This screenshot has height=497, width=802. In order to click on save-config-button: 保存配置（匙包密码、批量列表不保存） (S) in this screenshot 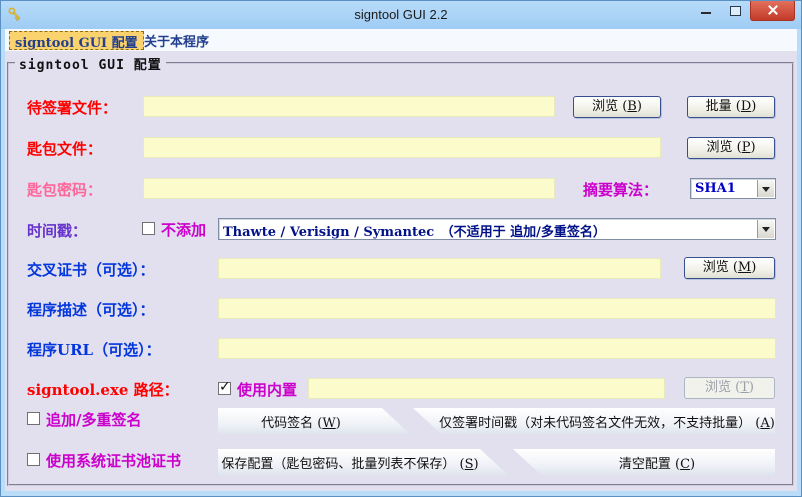, I will do `click(363, 462)`.